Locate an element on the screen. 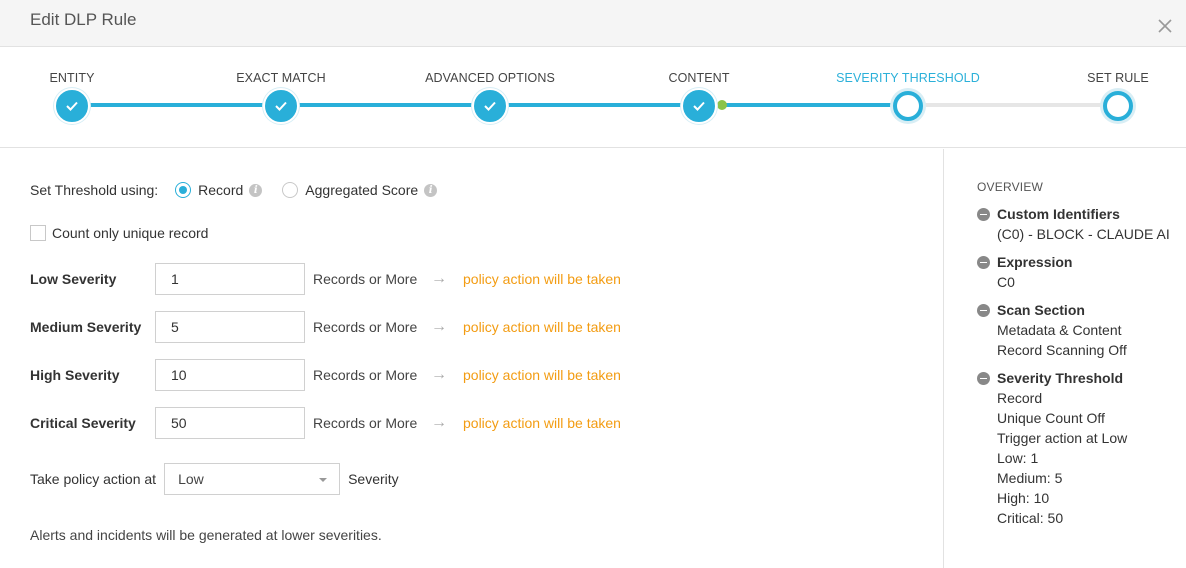  wizard-step-label: SEVERITY THRESHOLD is located at coordinates (908, 78).